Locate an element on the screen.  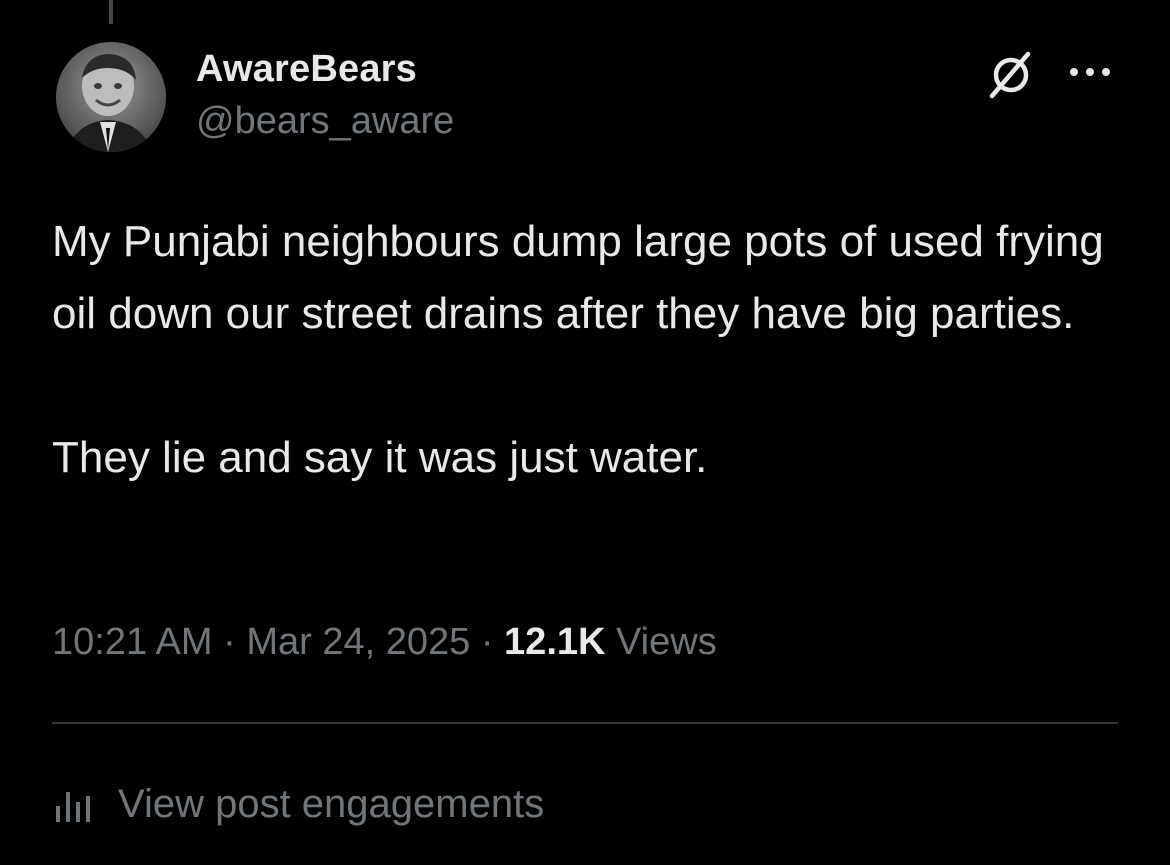
bar-chart-icon is located at coordinates (75, 804).